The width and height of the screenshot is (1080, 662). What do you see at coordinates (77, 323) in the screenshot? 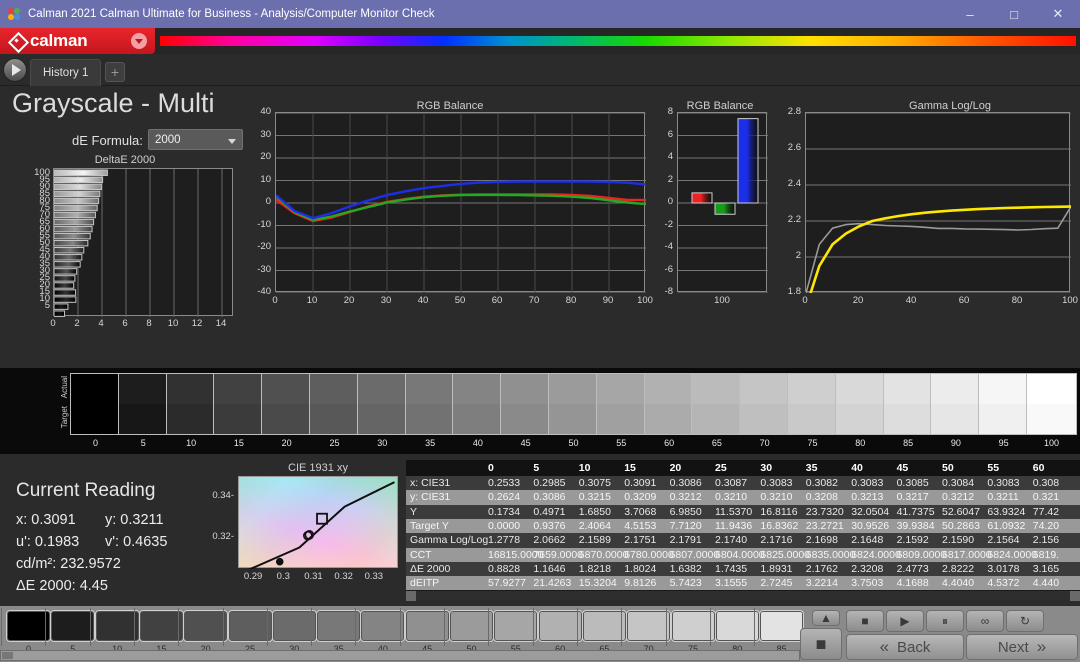
I see `deltae-xtick-2: 2` at bounding box center [77, 323].